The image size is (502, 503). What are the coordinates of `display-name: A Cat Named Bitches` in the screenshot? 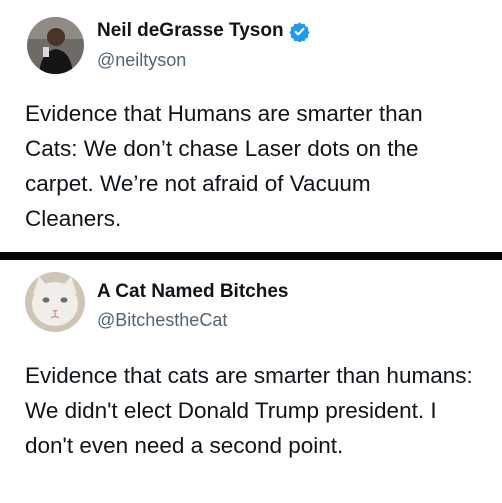 It's located at (192, 292).